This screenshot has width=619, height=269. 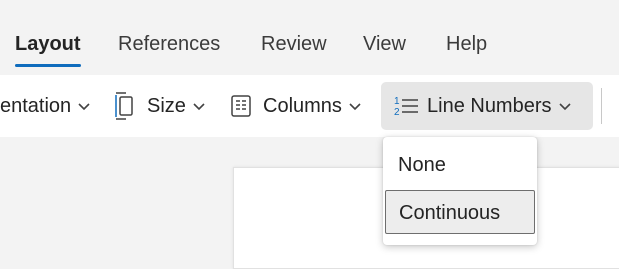 I want to click on tab-layout: Layout, so click(x=48, y=44).